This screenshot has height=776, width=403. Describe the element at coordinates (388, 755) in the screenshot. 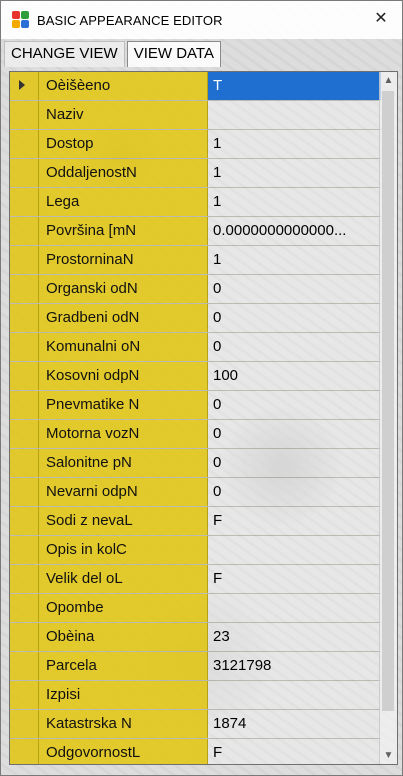

I see `scroll-down-icon: ▼` at that location.